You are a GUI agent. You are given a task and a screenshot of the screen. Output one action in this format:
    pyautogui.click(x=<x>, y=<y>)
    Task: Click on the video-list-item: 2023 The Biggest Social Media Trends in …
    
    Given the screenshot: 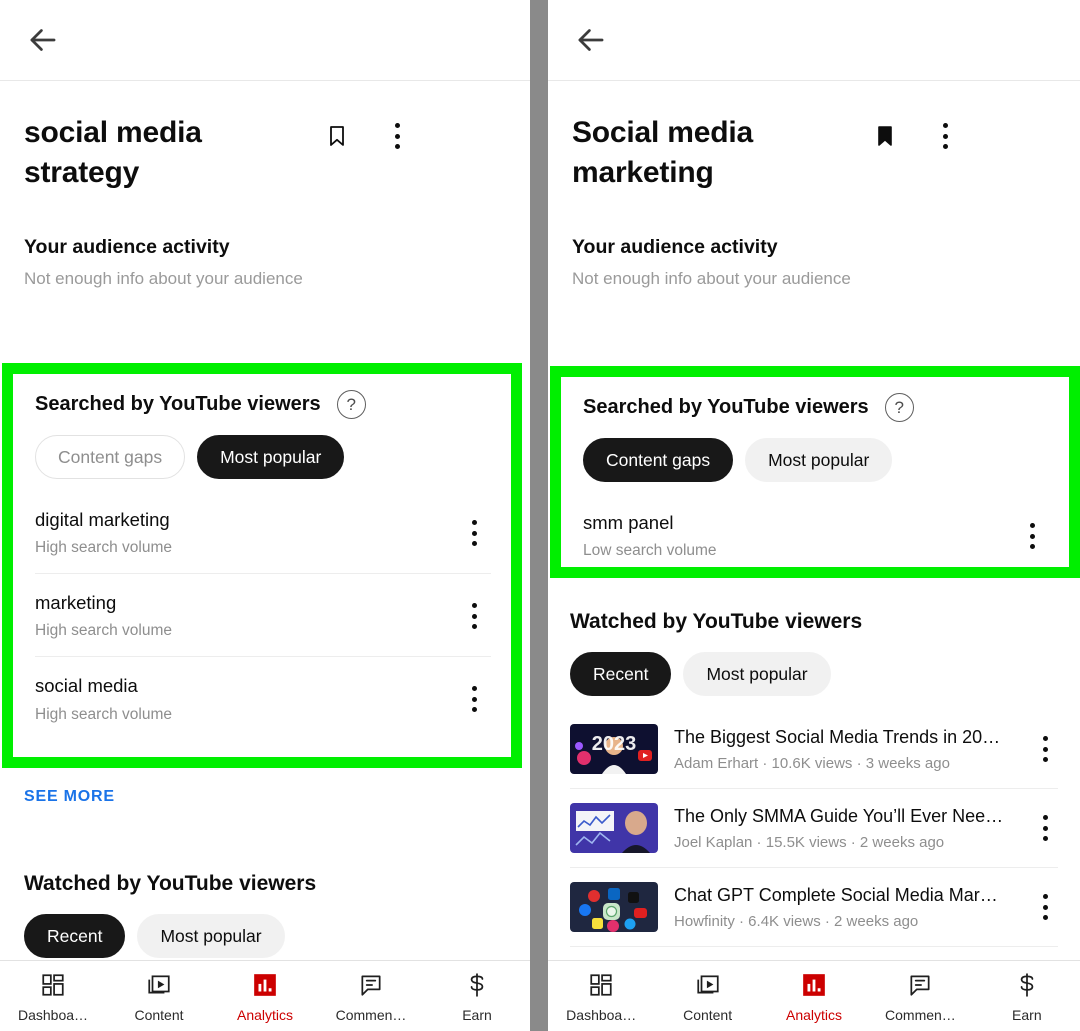 What is the action you would take?
    pyautogui.click(x=814, y=749)
    